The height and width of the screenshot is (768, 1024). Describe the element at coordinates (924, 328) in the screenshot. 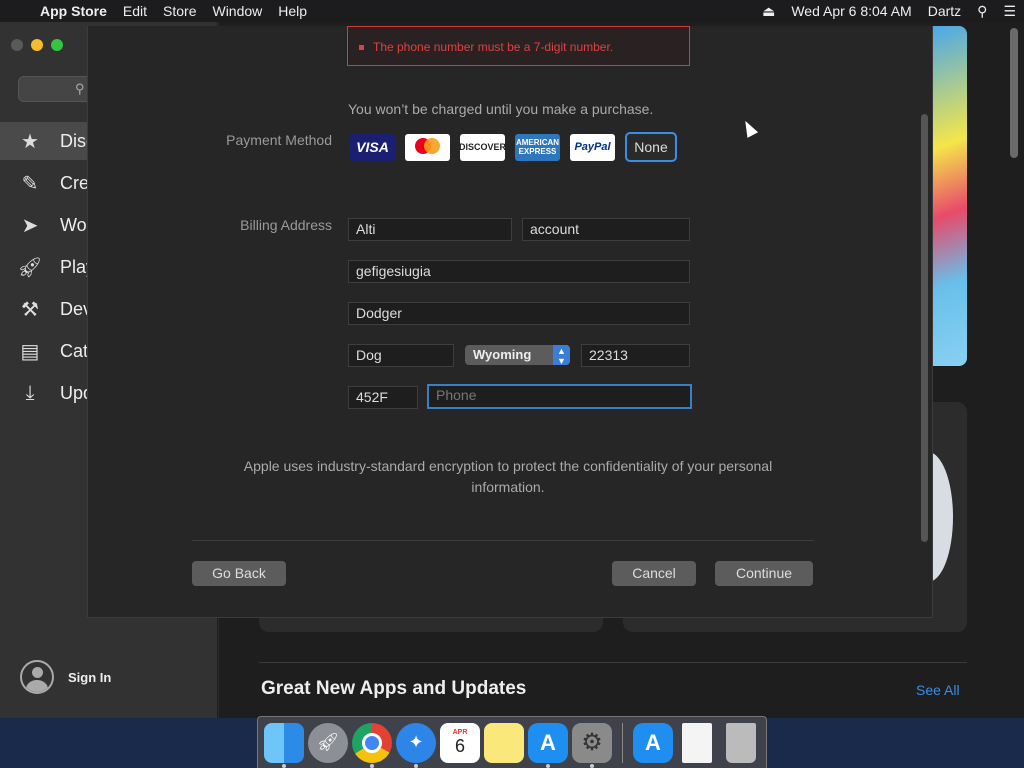

I see `sheet-scrollbar` at that location.